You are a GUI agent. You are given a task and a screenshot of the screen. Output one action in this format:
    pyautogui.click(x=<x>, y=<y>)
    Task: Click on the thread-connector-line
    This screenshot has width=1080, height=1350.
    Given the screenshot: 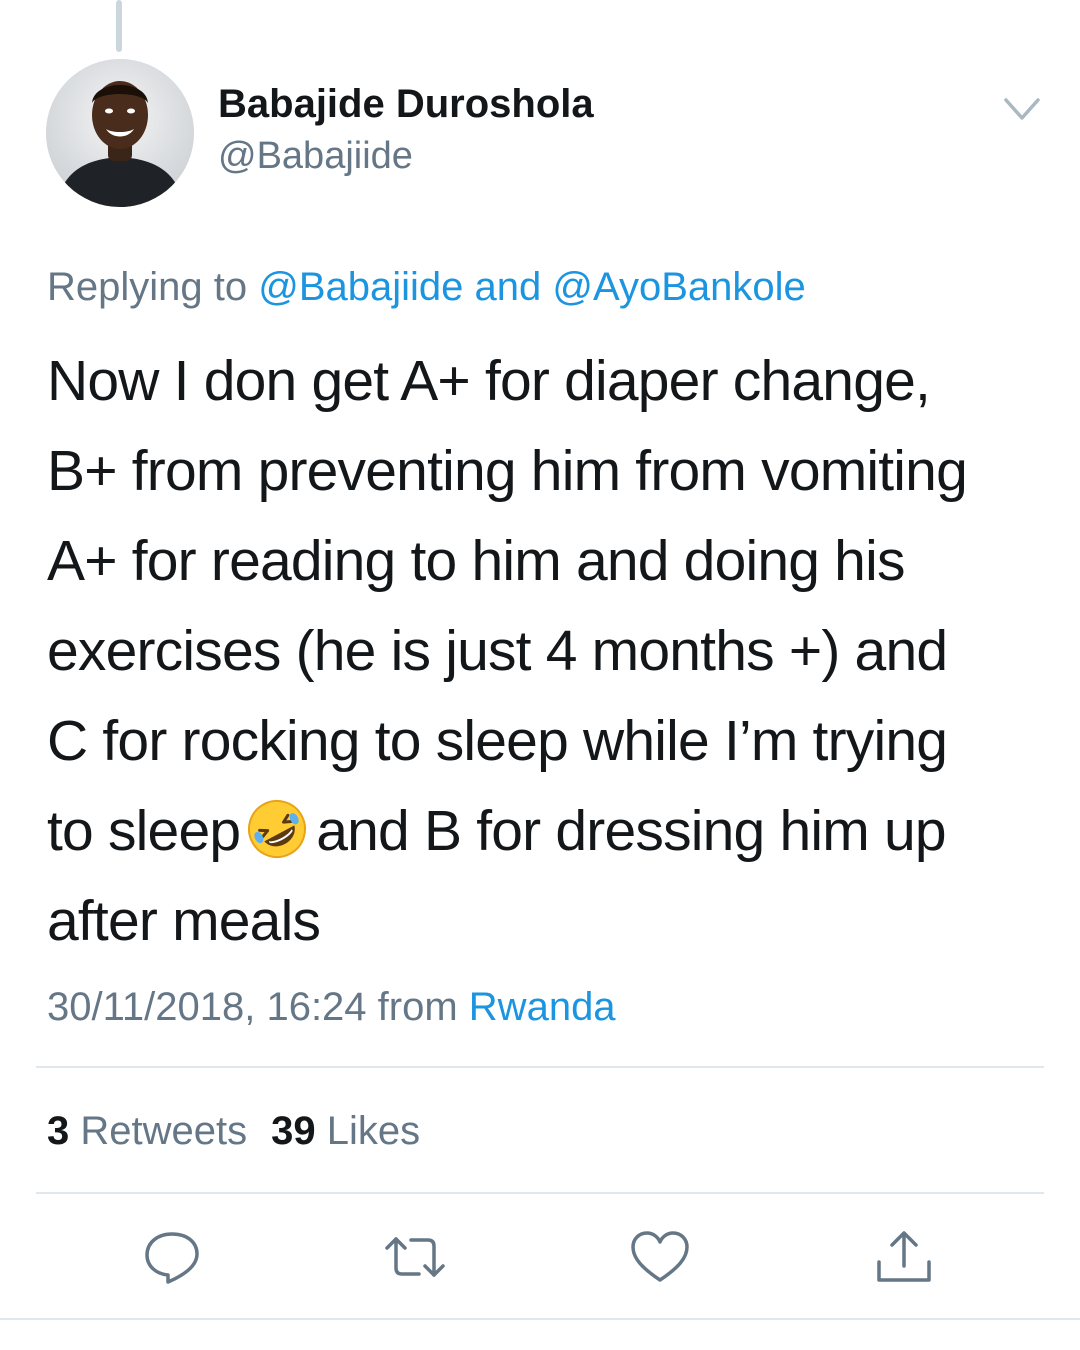 What is the action you would take?
    pyautogui.click(x=119, y=26)
    